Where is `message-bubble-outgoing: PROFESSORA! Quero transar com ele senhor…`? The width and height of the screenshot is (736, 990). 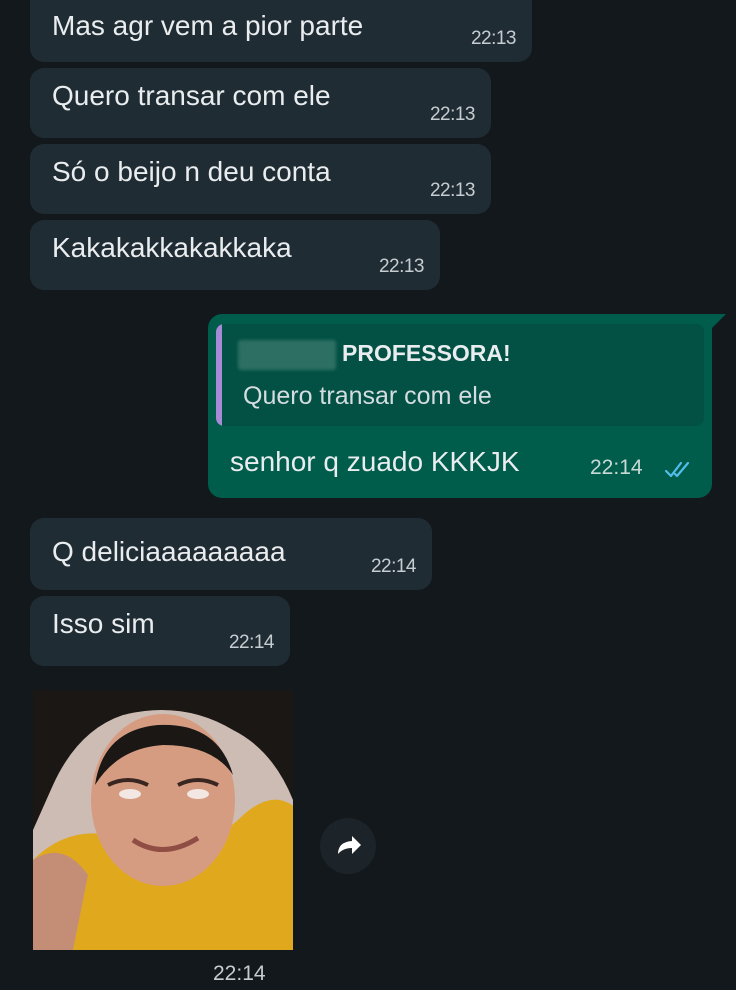 message-bubble-outgoing: PROFESSORA! Quero transar com ele senhor… is located at coordinates (467, 406).